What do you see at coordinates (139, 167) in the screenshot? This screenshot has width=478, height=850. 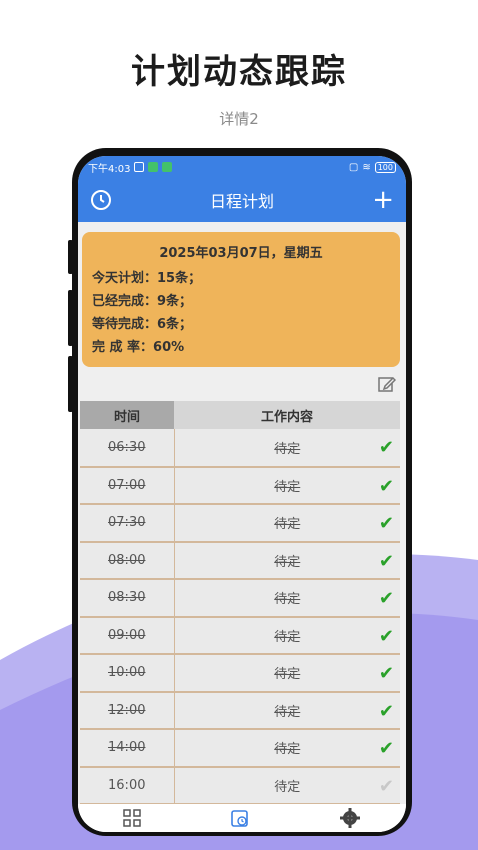 I see `notification-icon` at bounding box center [139, 167].